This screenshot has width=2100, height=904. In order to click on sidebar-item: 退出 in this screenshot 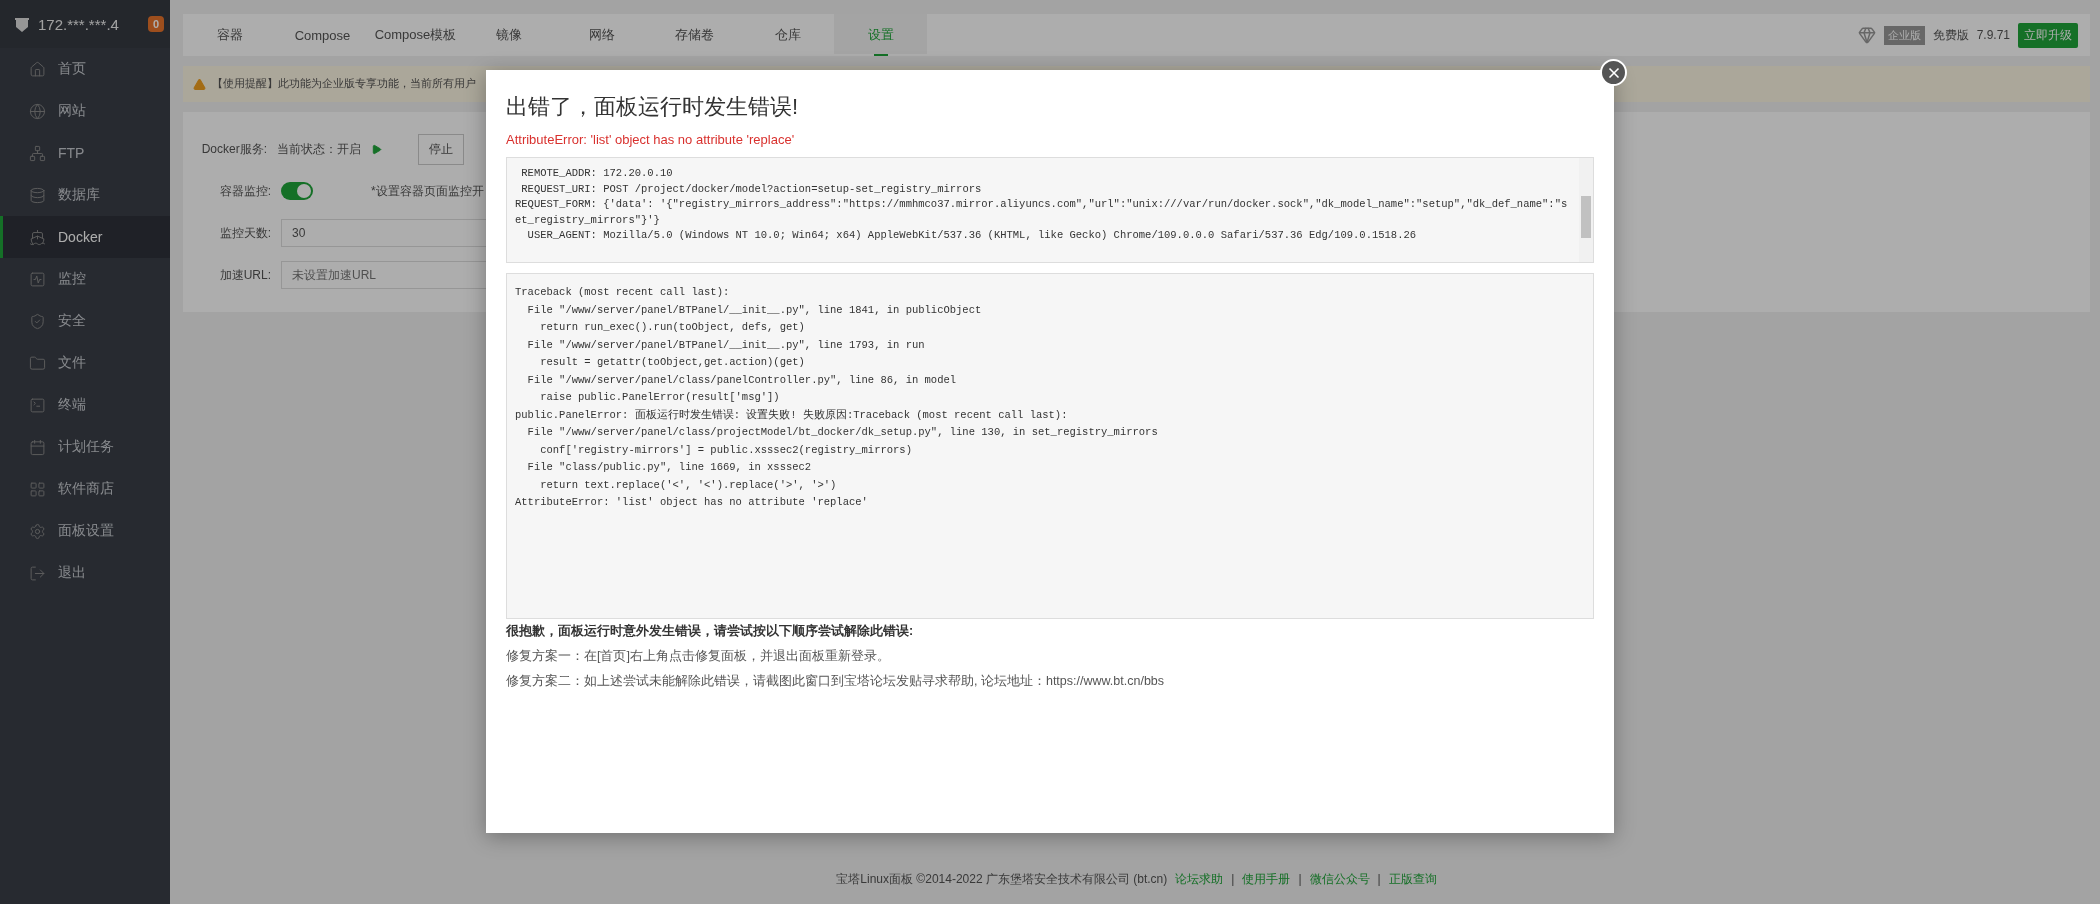, I will do `click(85, 573)`.